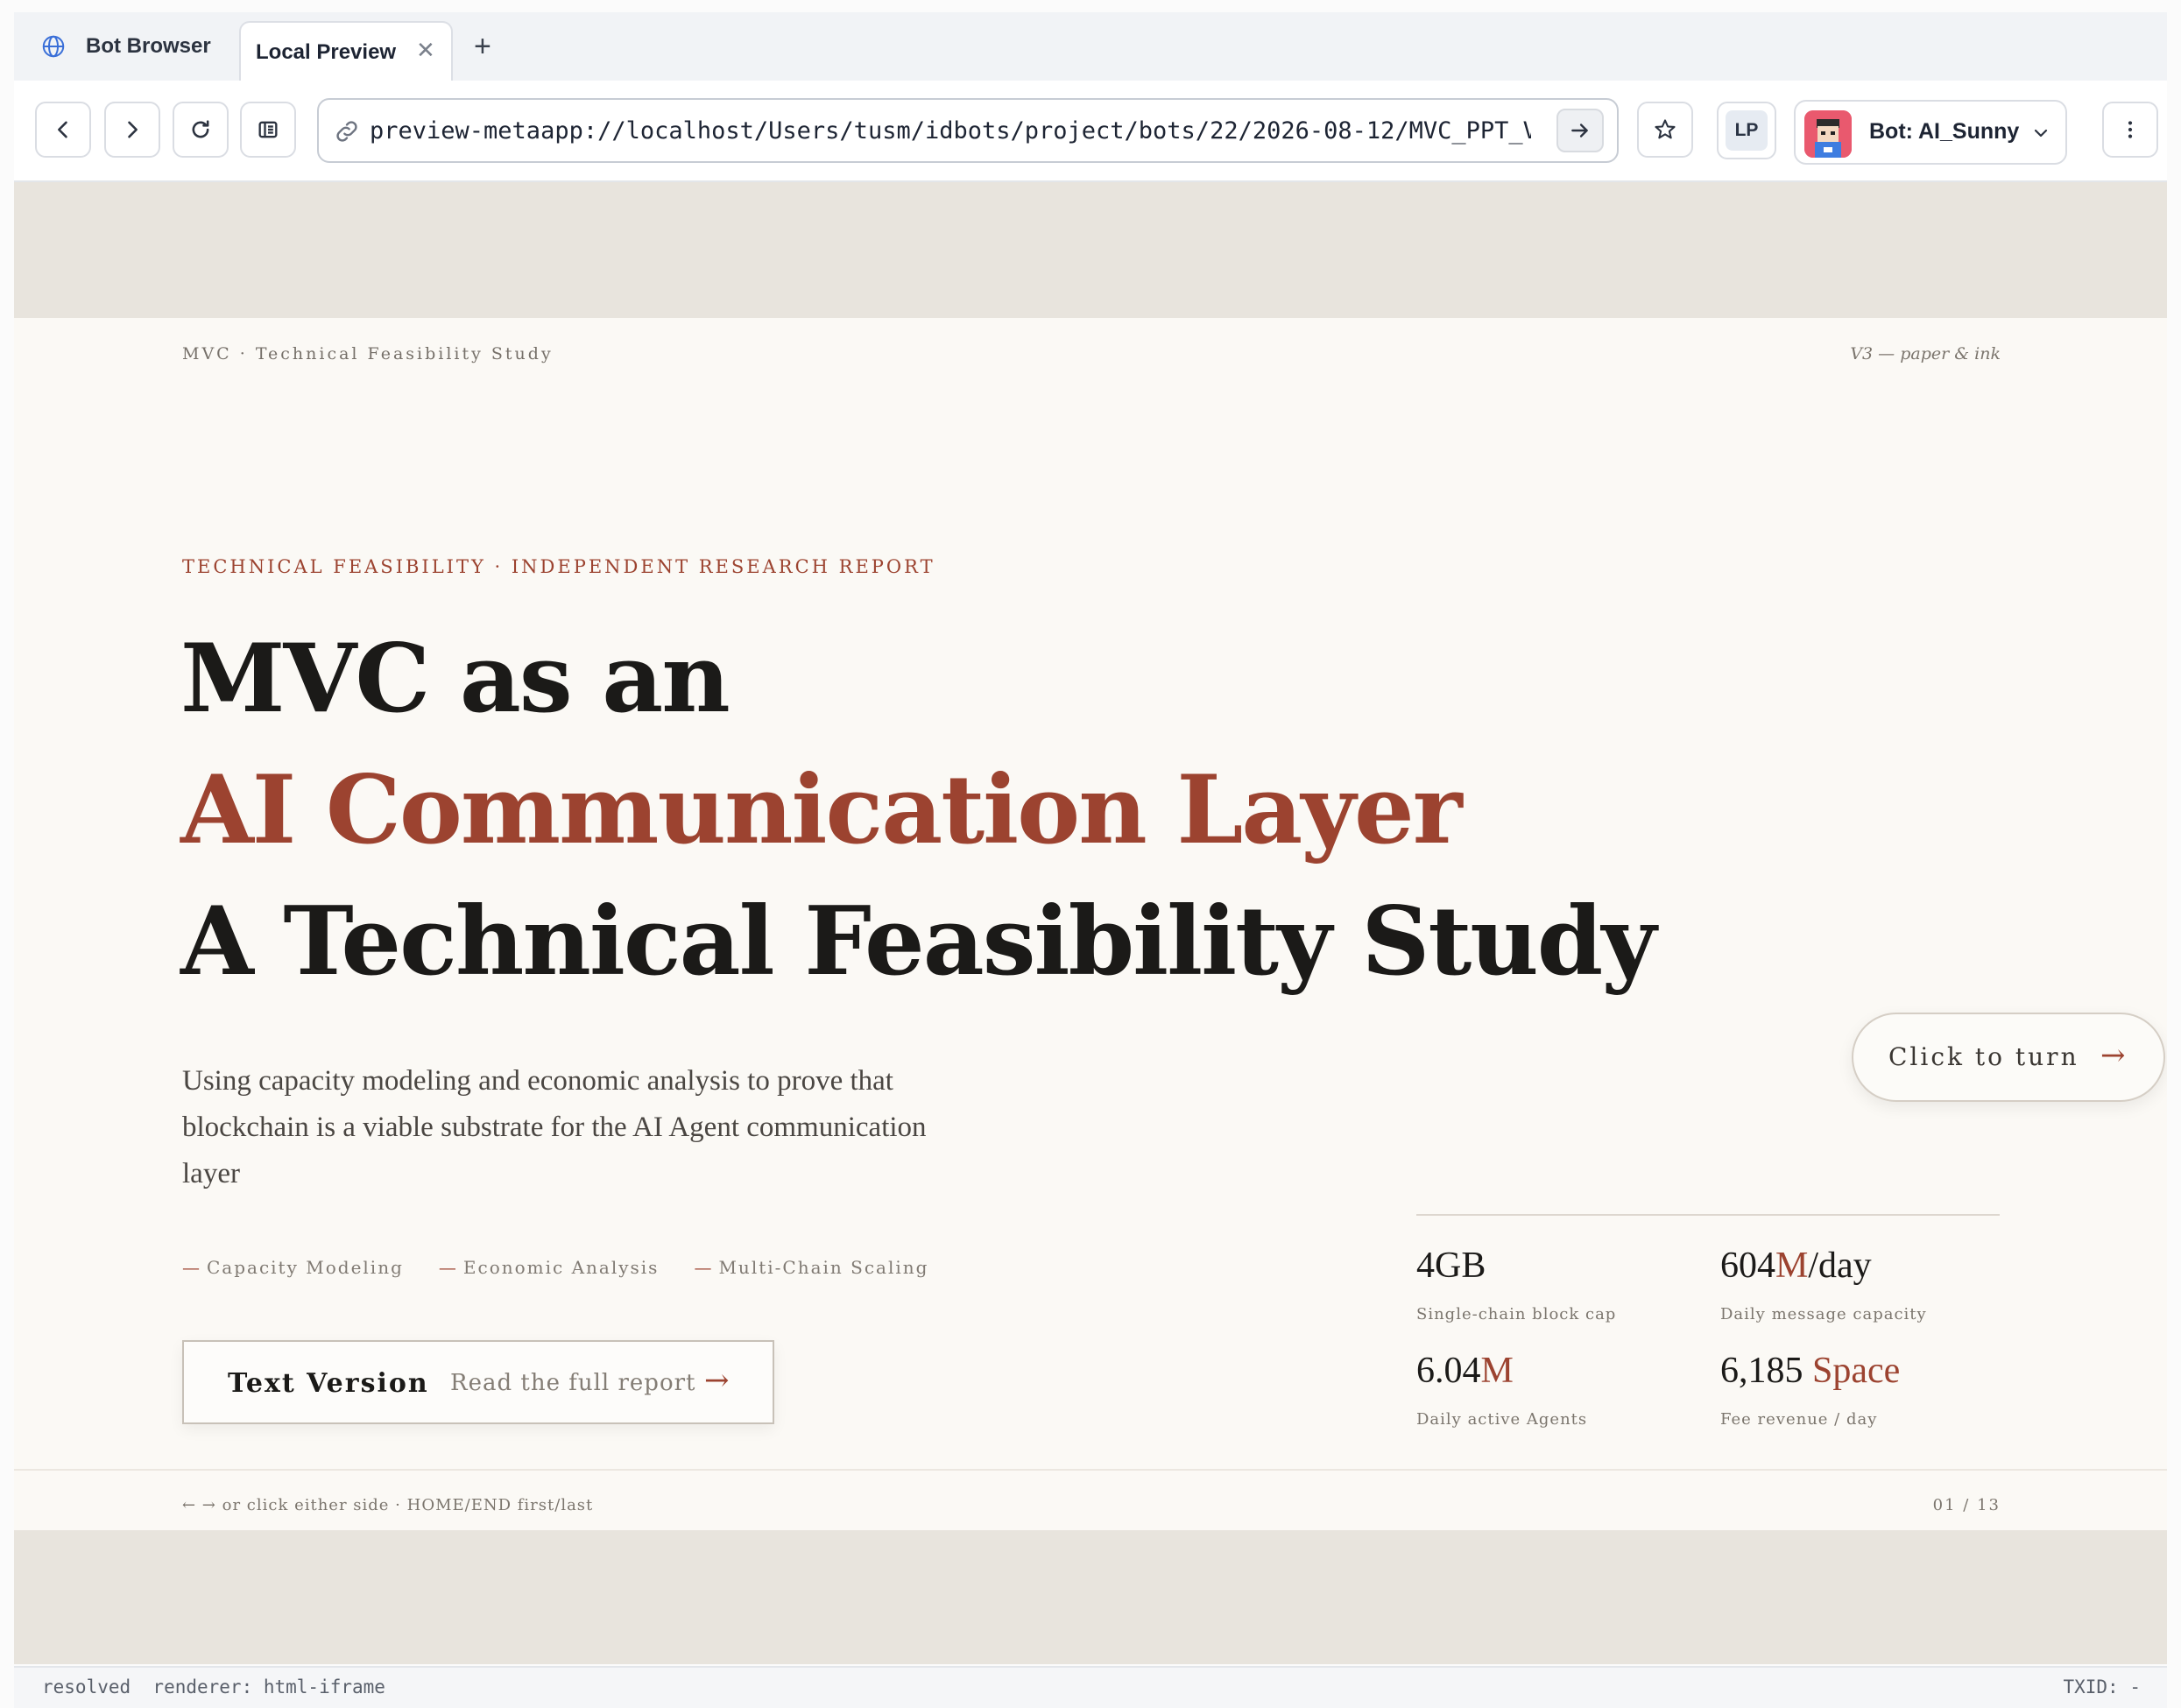 The height and width of the screenshot is (1708, 2181). Describe the element at coordinates (1796, 1266) in the screenshot. I see `stat-value: 604M/day` at that location.